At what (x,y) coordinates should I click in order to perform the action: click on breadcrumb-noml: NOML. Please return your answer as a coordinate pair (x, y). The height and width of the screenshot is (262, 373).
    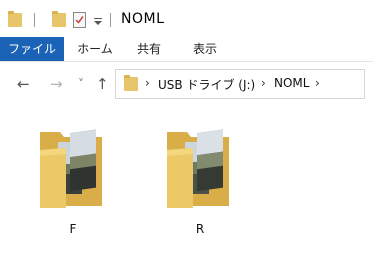
    Looking at the image, I should click on (291, 83).